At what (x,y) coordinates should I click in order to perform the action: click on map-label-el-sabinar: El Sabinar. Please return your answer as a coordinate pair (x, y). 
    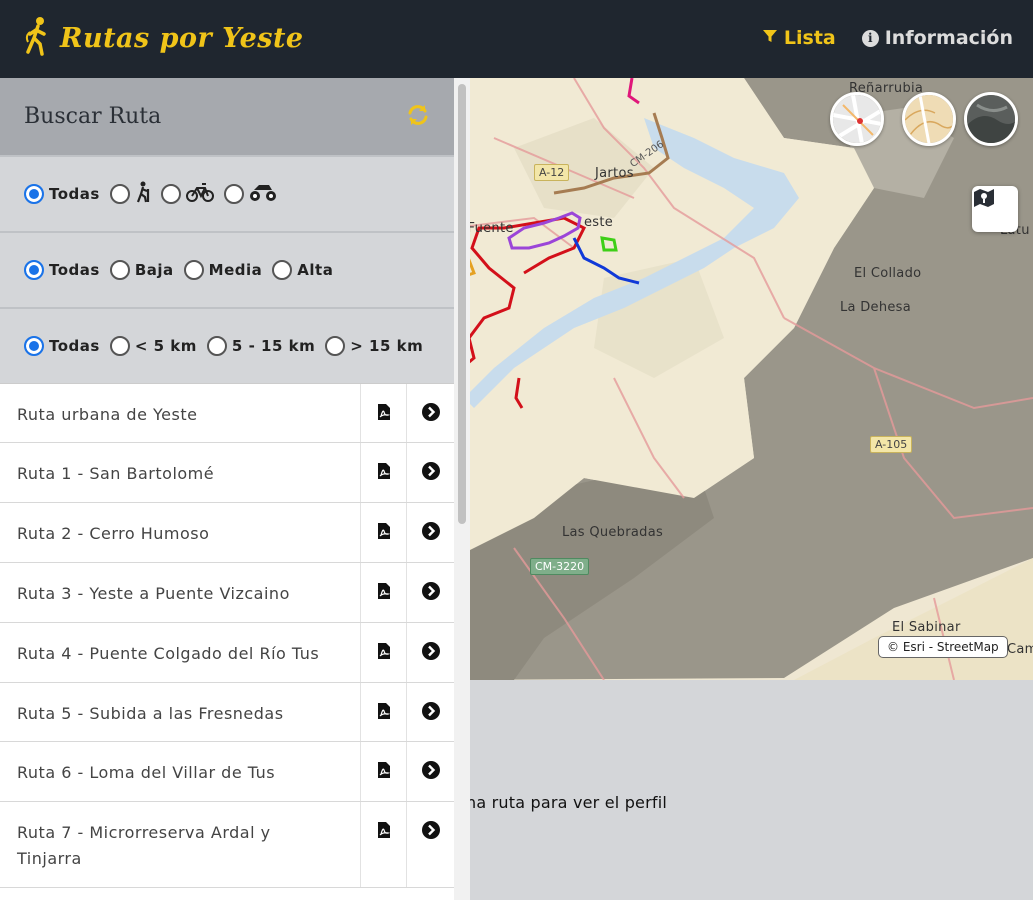
    Looking at the image, I should click on (926, 627).